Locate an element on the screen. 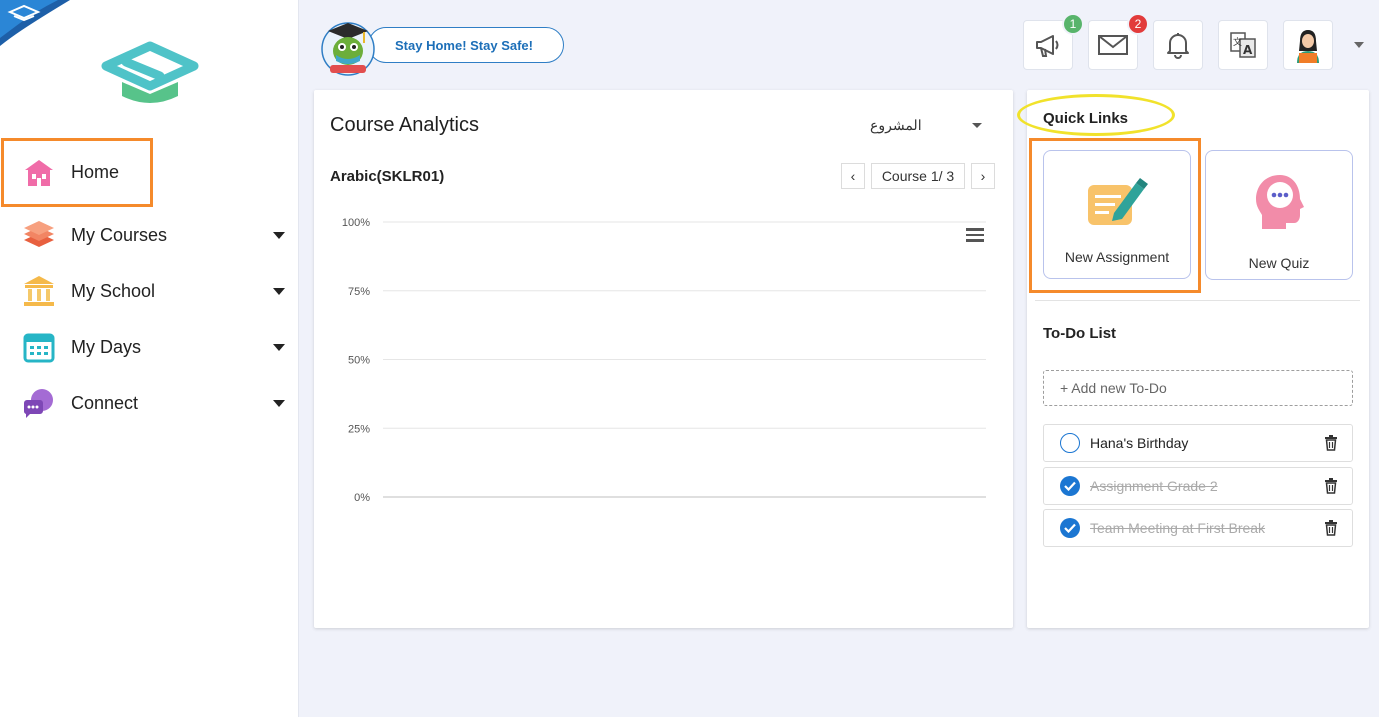 Image resolution: width=1379 pixels, height=717 pixels. new-assignment-link: New Assignment is located at coordinates (1117, 214).